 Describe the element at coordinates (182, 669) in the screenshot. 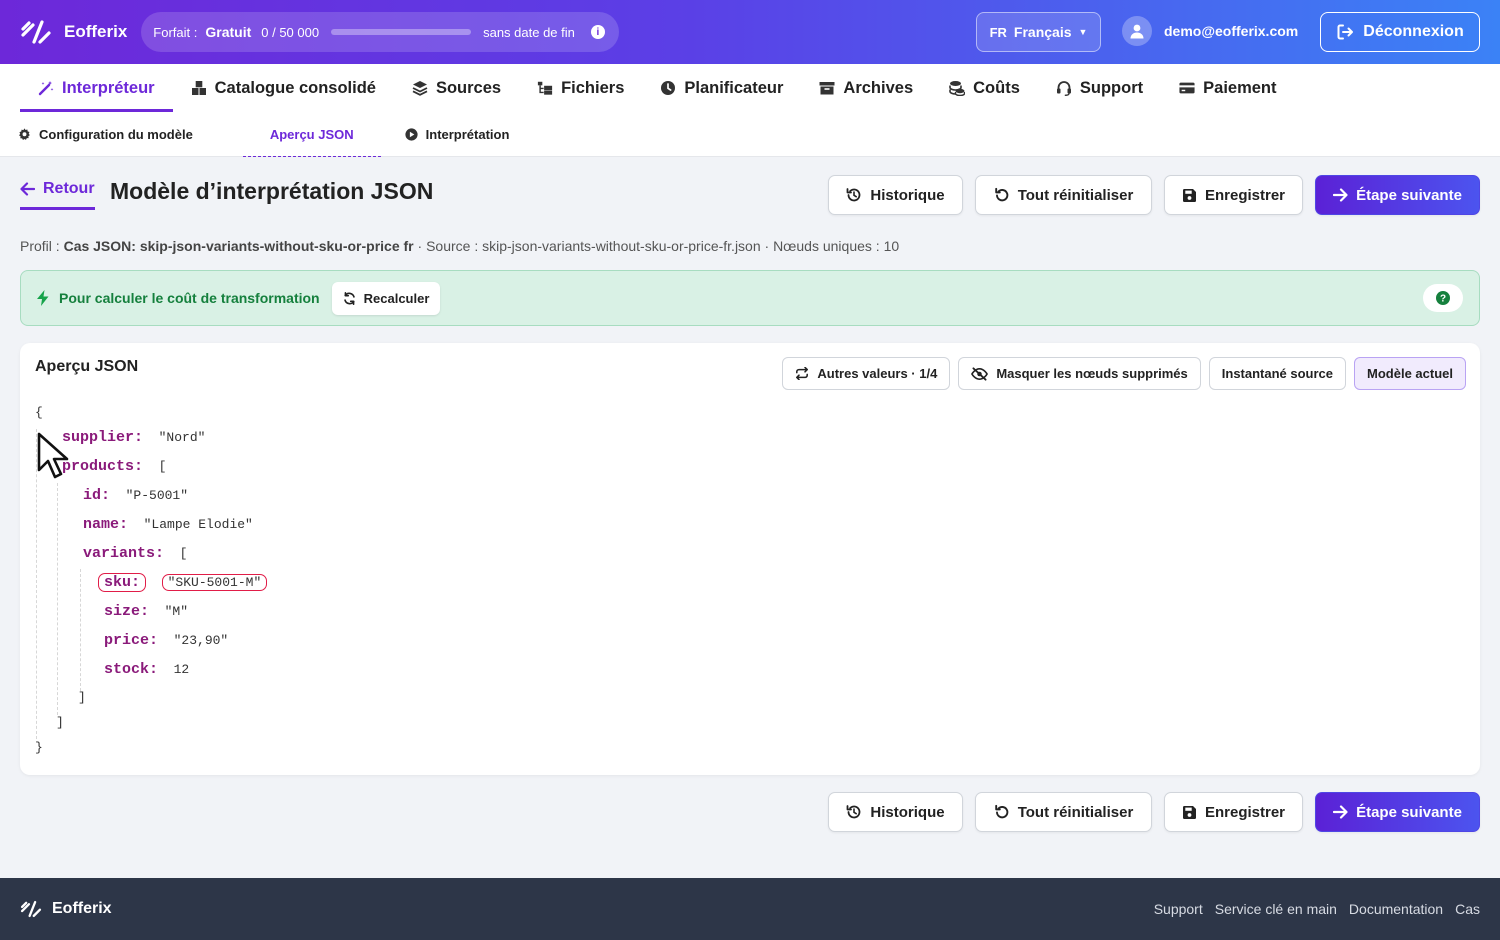

I see `json-value: 12` at that location.